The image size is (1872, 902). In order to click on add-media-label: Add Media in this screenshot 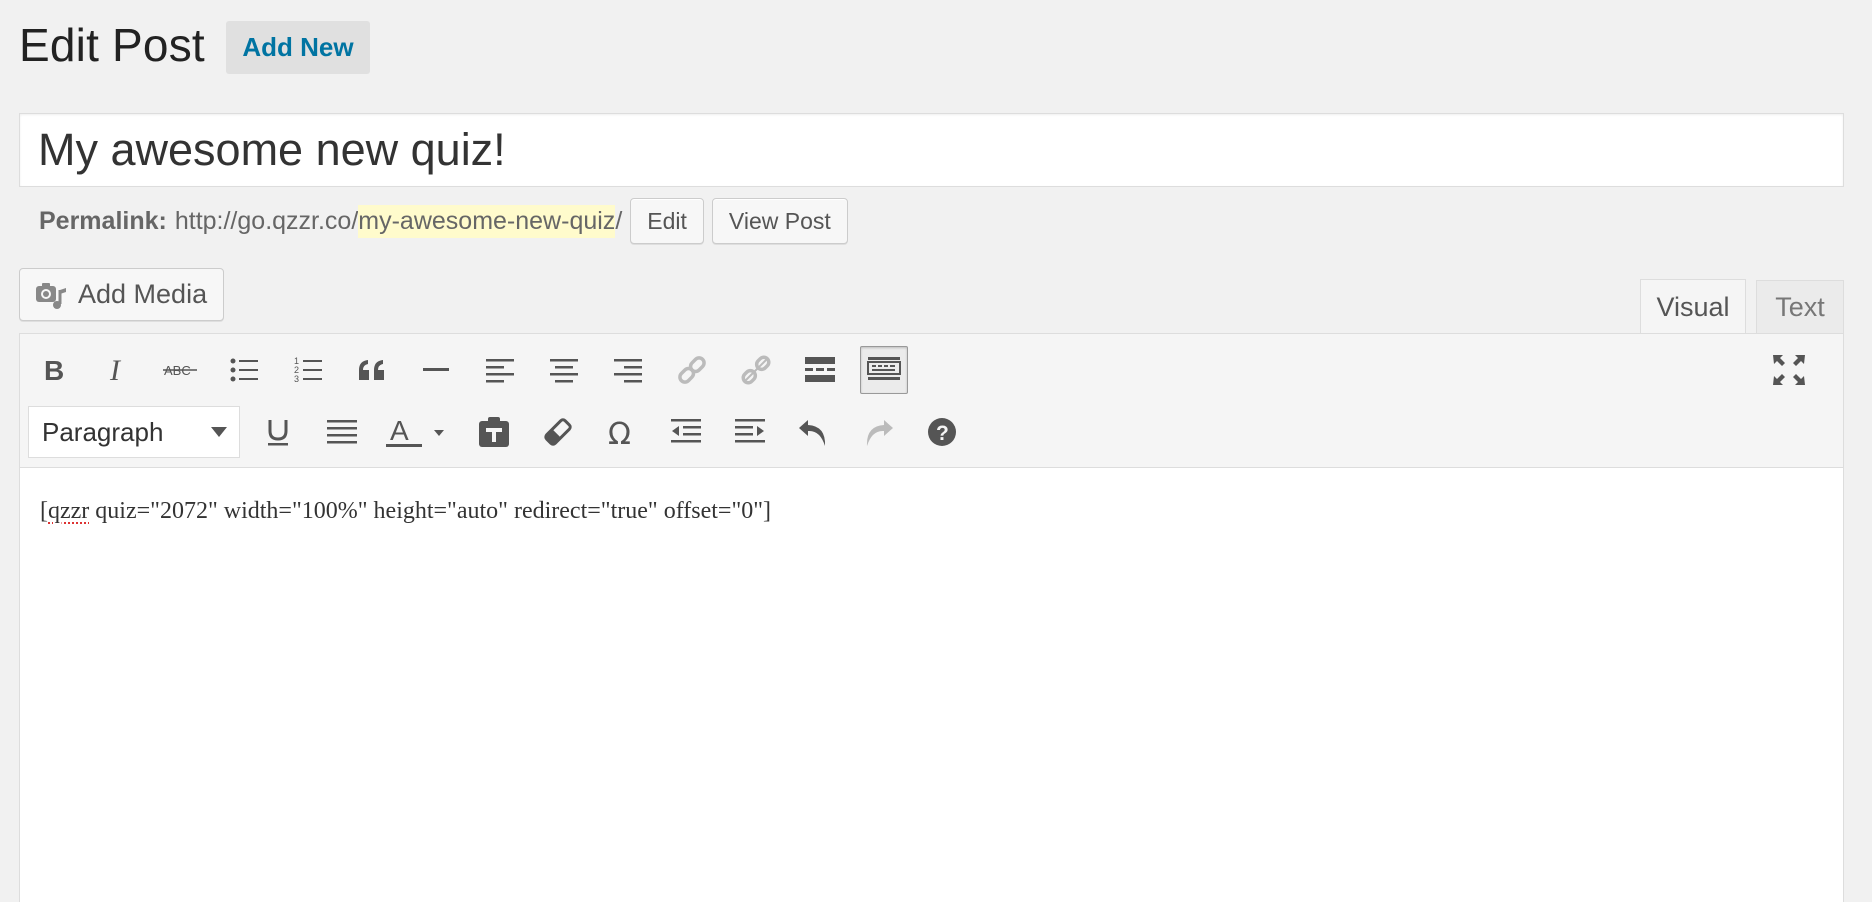, I will do `click(143, 294)`.